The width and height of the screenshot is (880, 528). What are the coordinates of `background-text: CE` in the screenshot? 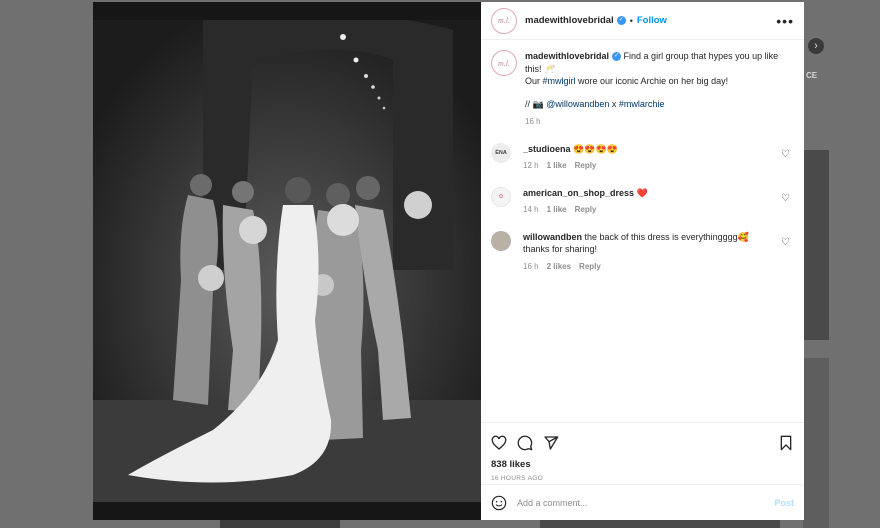 It's located at (812, 75).